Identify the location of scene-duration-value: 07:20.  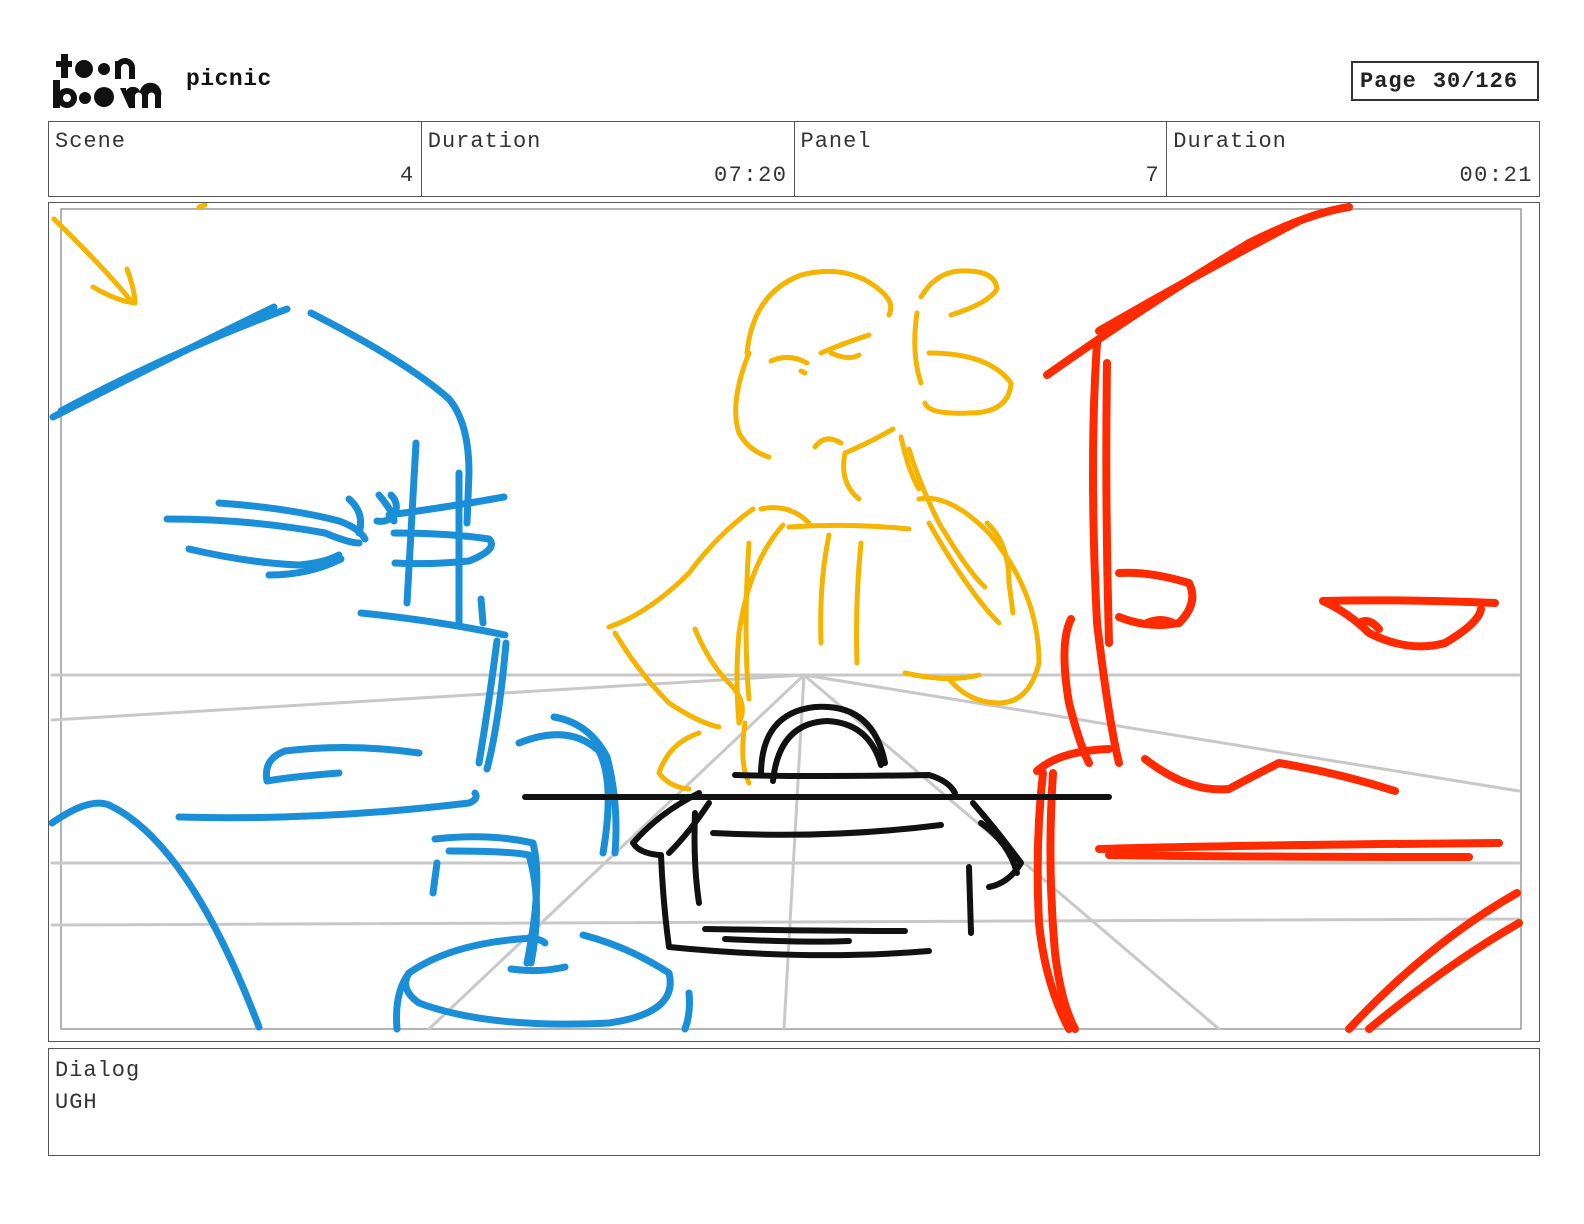
(750, 175).